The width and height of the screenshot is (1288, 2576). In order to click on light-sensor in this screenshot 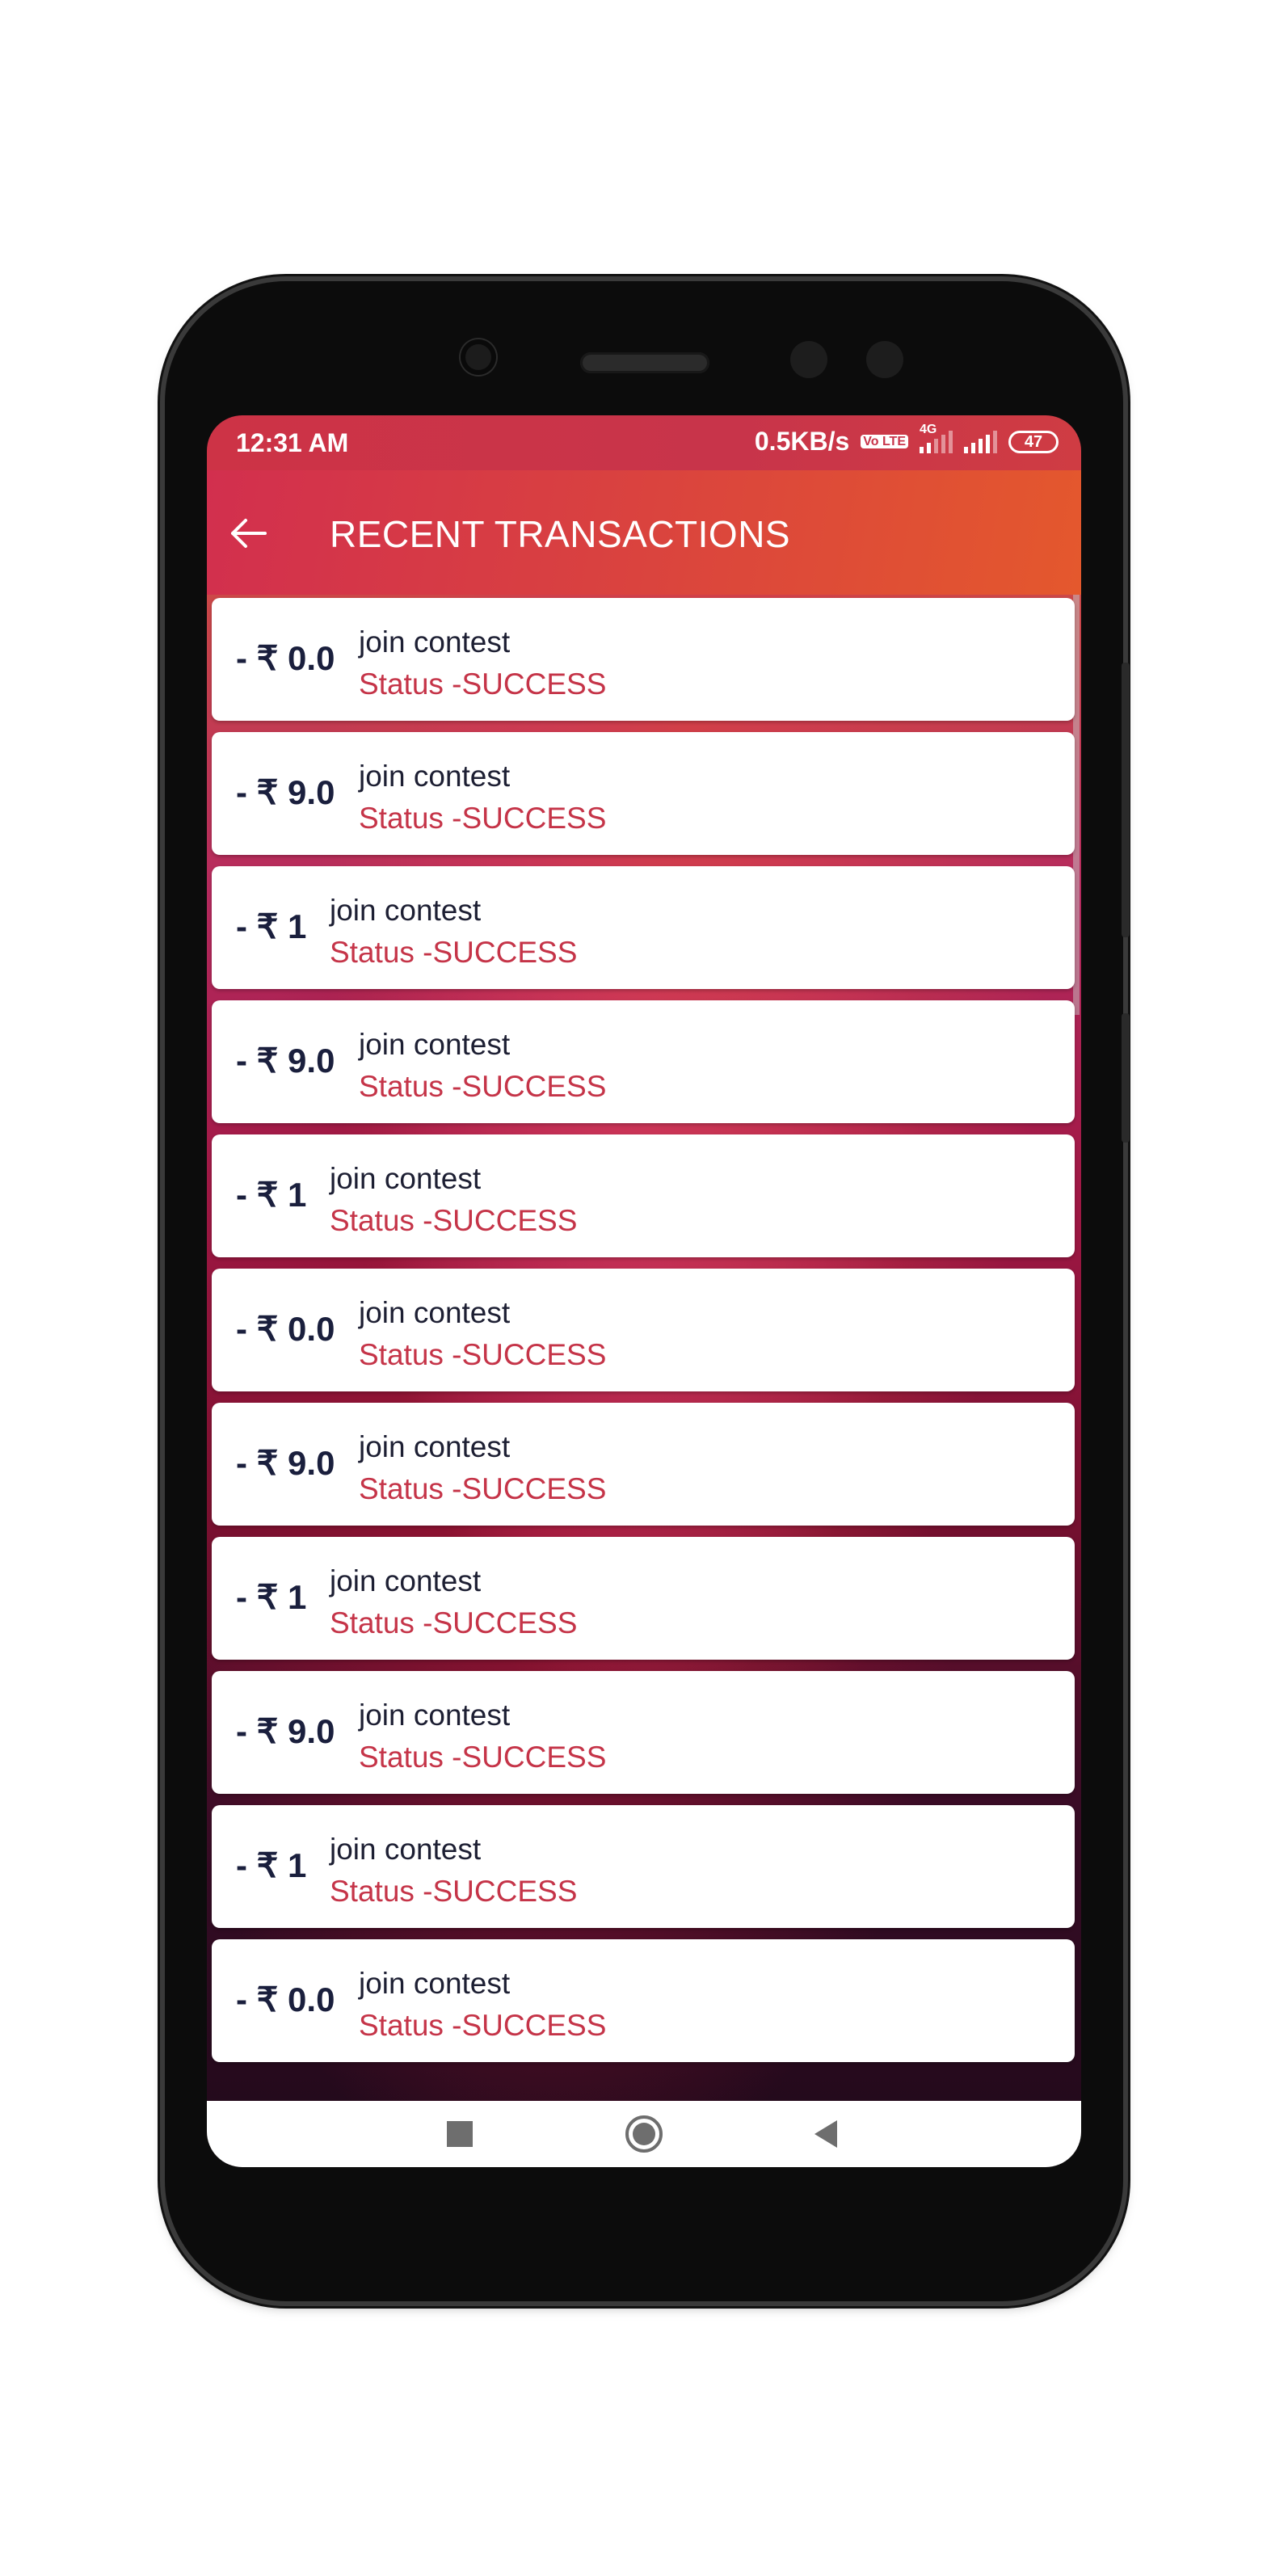, I will do `click(884, 359)`.